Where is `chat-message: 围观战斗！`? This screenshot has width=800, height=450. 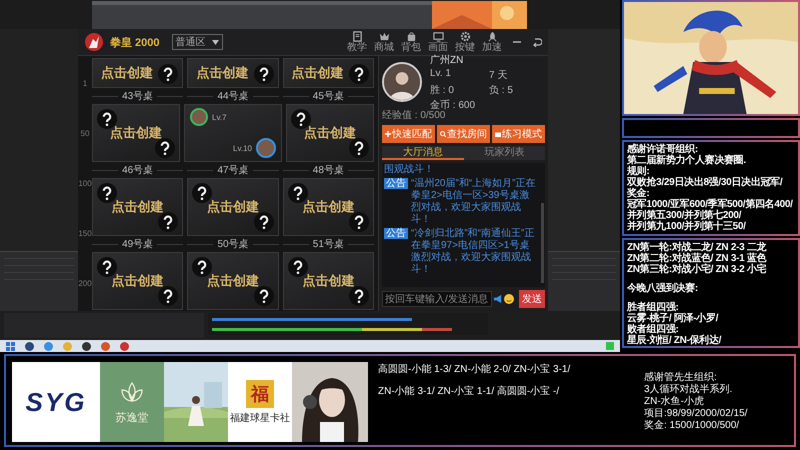 chat-message: 围观战斗！ is located at coordinates (409, 170).